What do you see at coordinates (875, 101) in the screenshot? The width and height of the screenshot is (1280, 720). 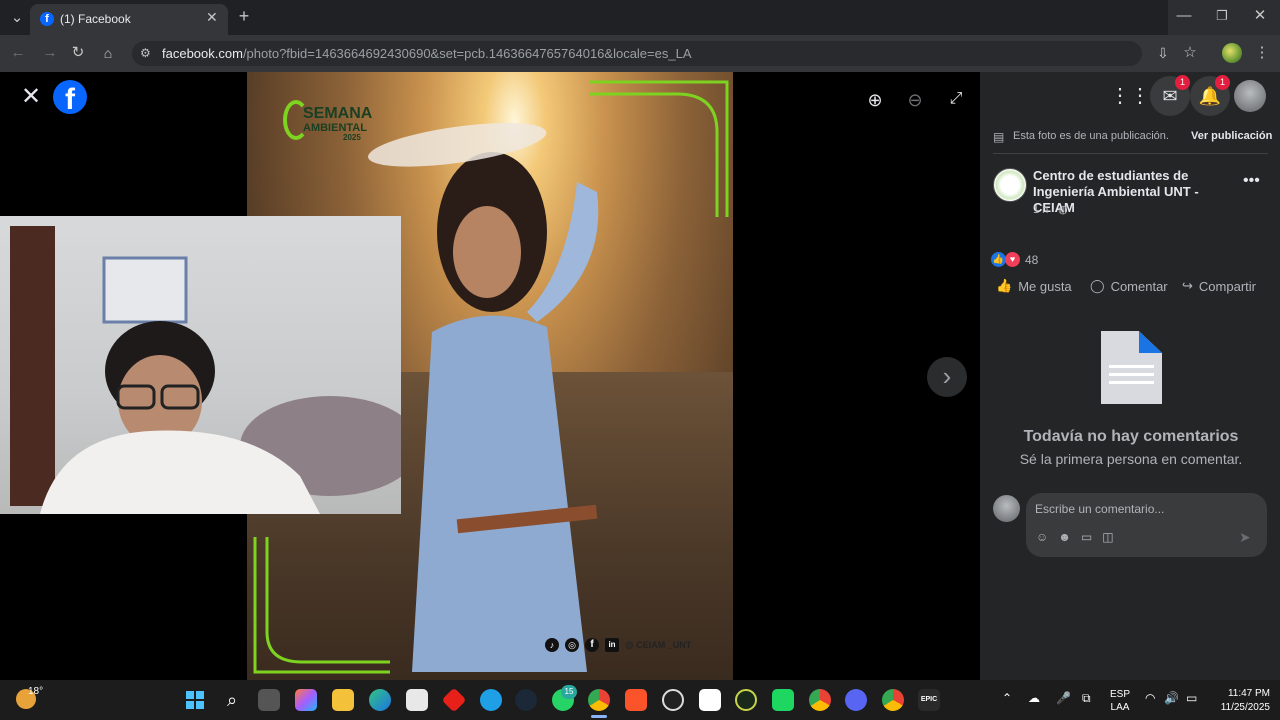 I see `zoom-in-icon: ⊕` at bounding box center [875, 101].